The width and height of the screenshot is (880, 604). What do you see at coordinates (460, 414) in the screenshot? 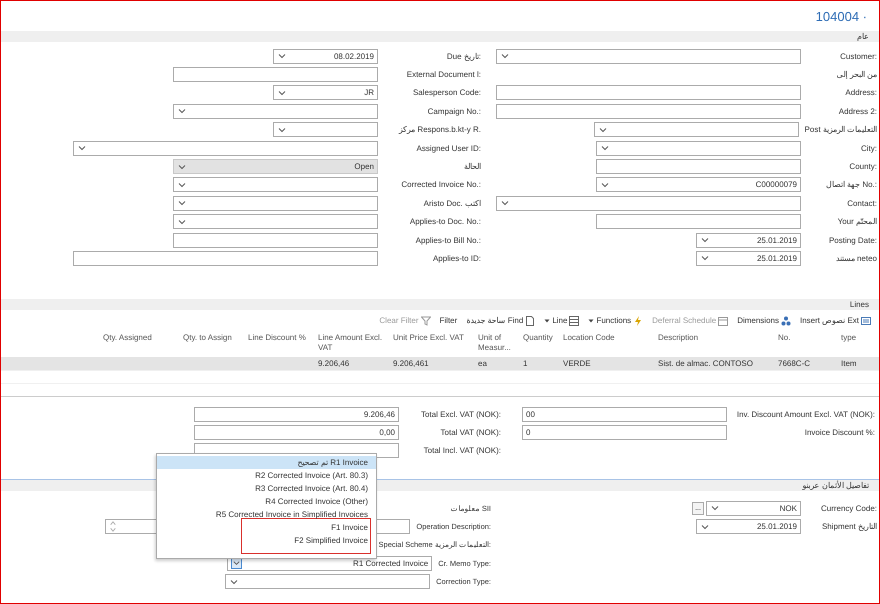
I see `field-label: Total Excl. VAT (NOK):` at bounding box center [460, 414].